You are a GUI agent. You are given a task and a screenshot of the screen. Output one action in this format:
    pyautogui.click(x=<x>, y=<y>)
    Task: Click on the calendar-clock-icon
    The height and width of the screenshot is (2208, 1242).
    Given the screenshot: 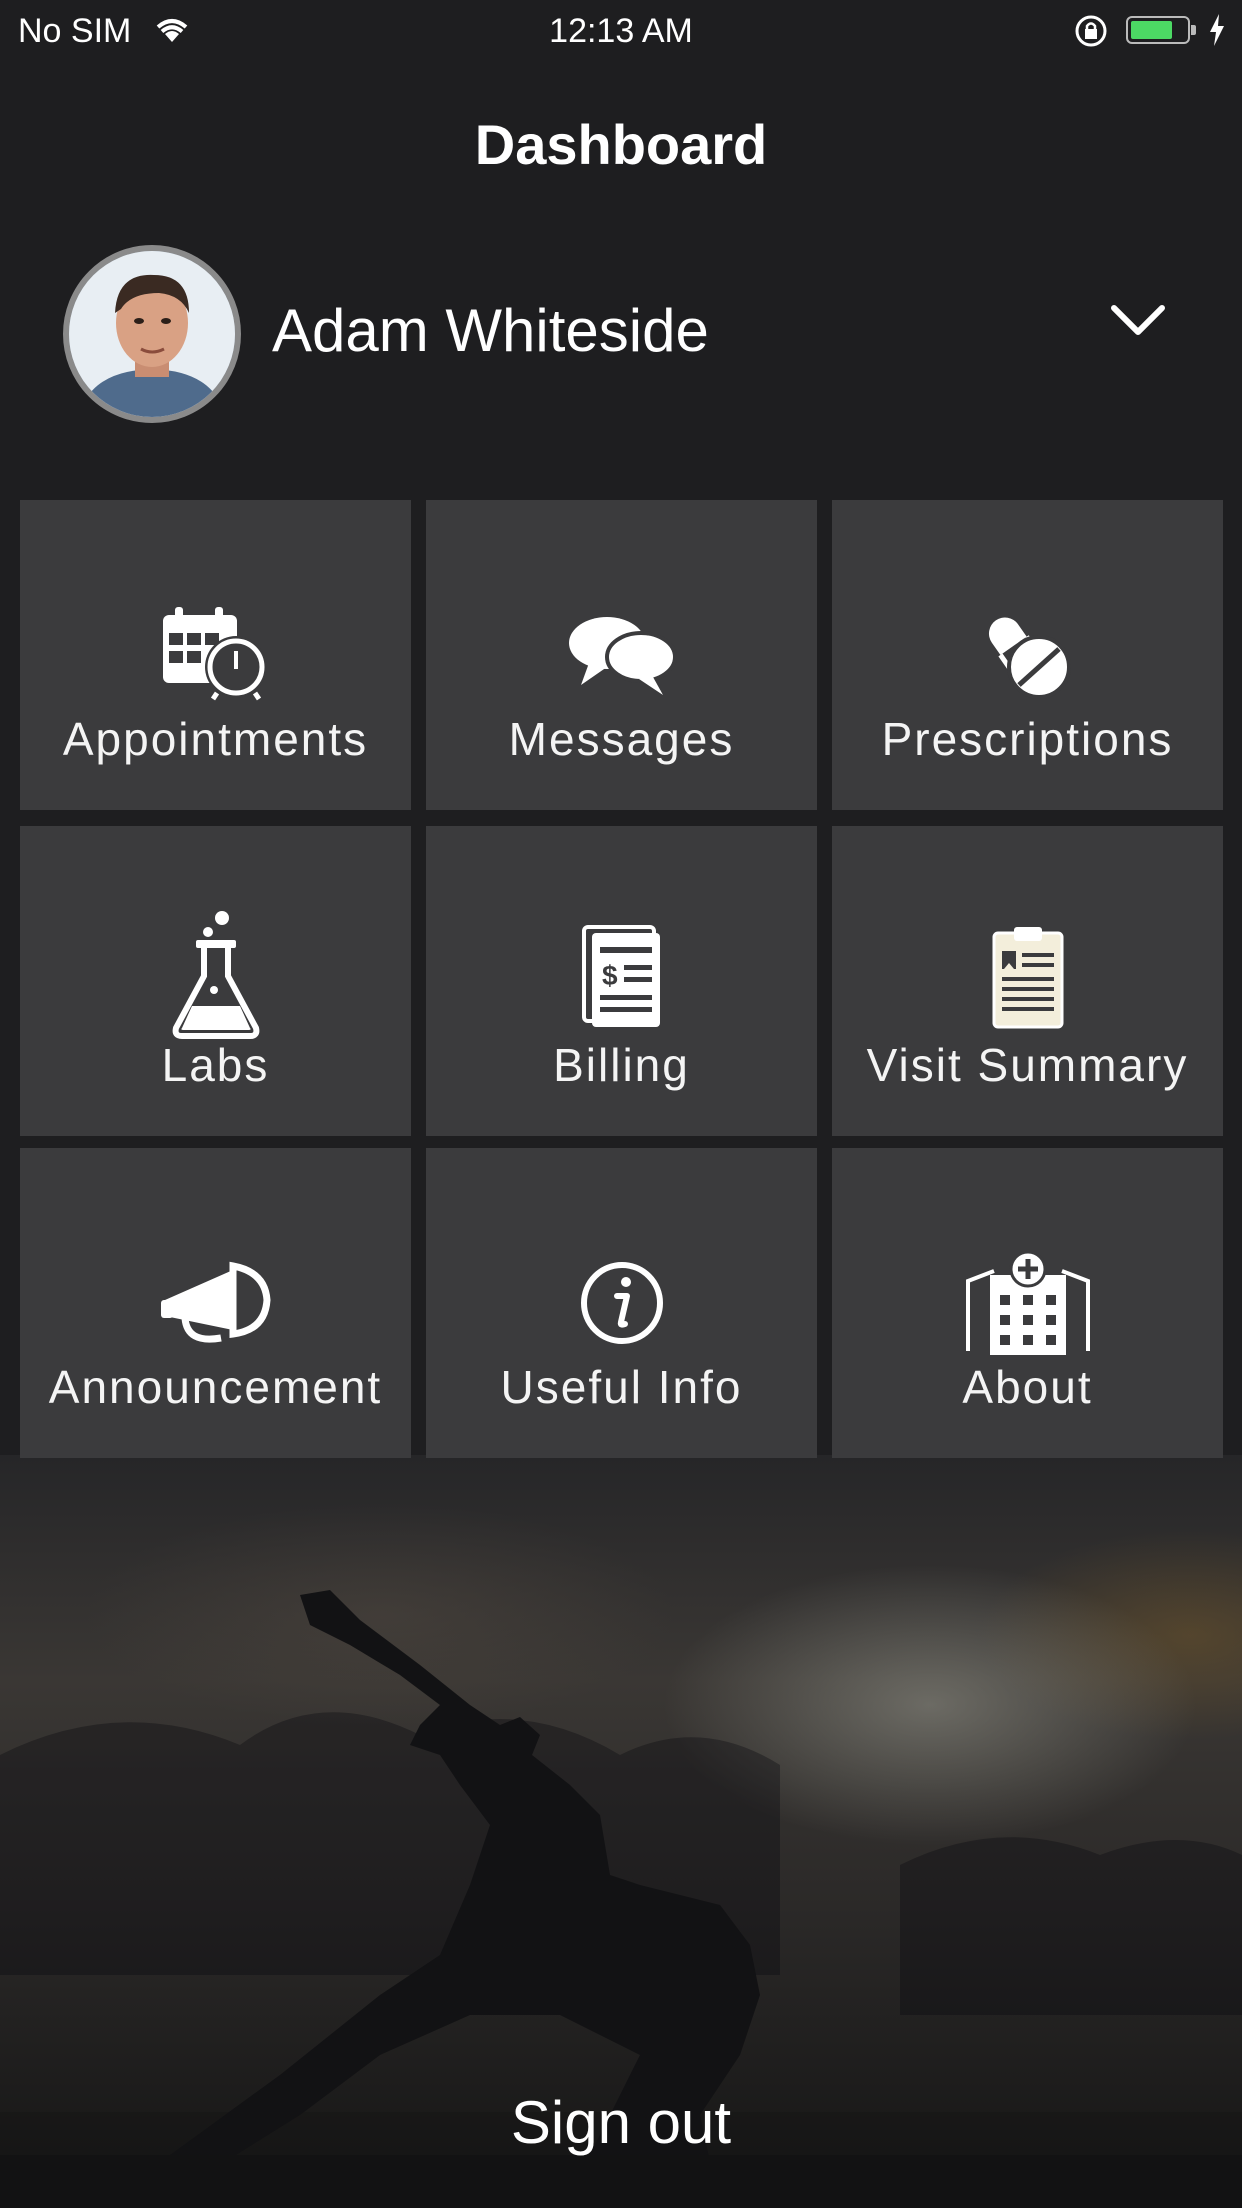 What is the action you would take?
    pyautogui.click(x=215, y=655)
    